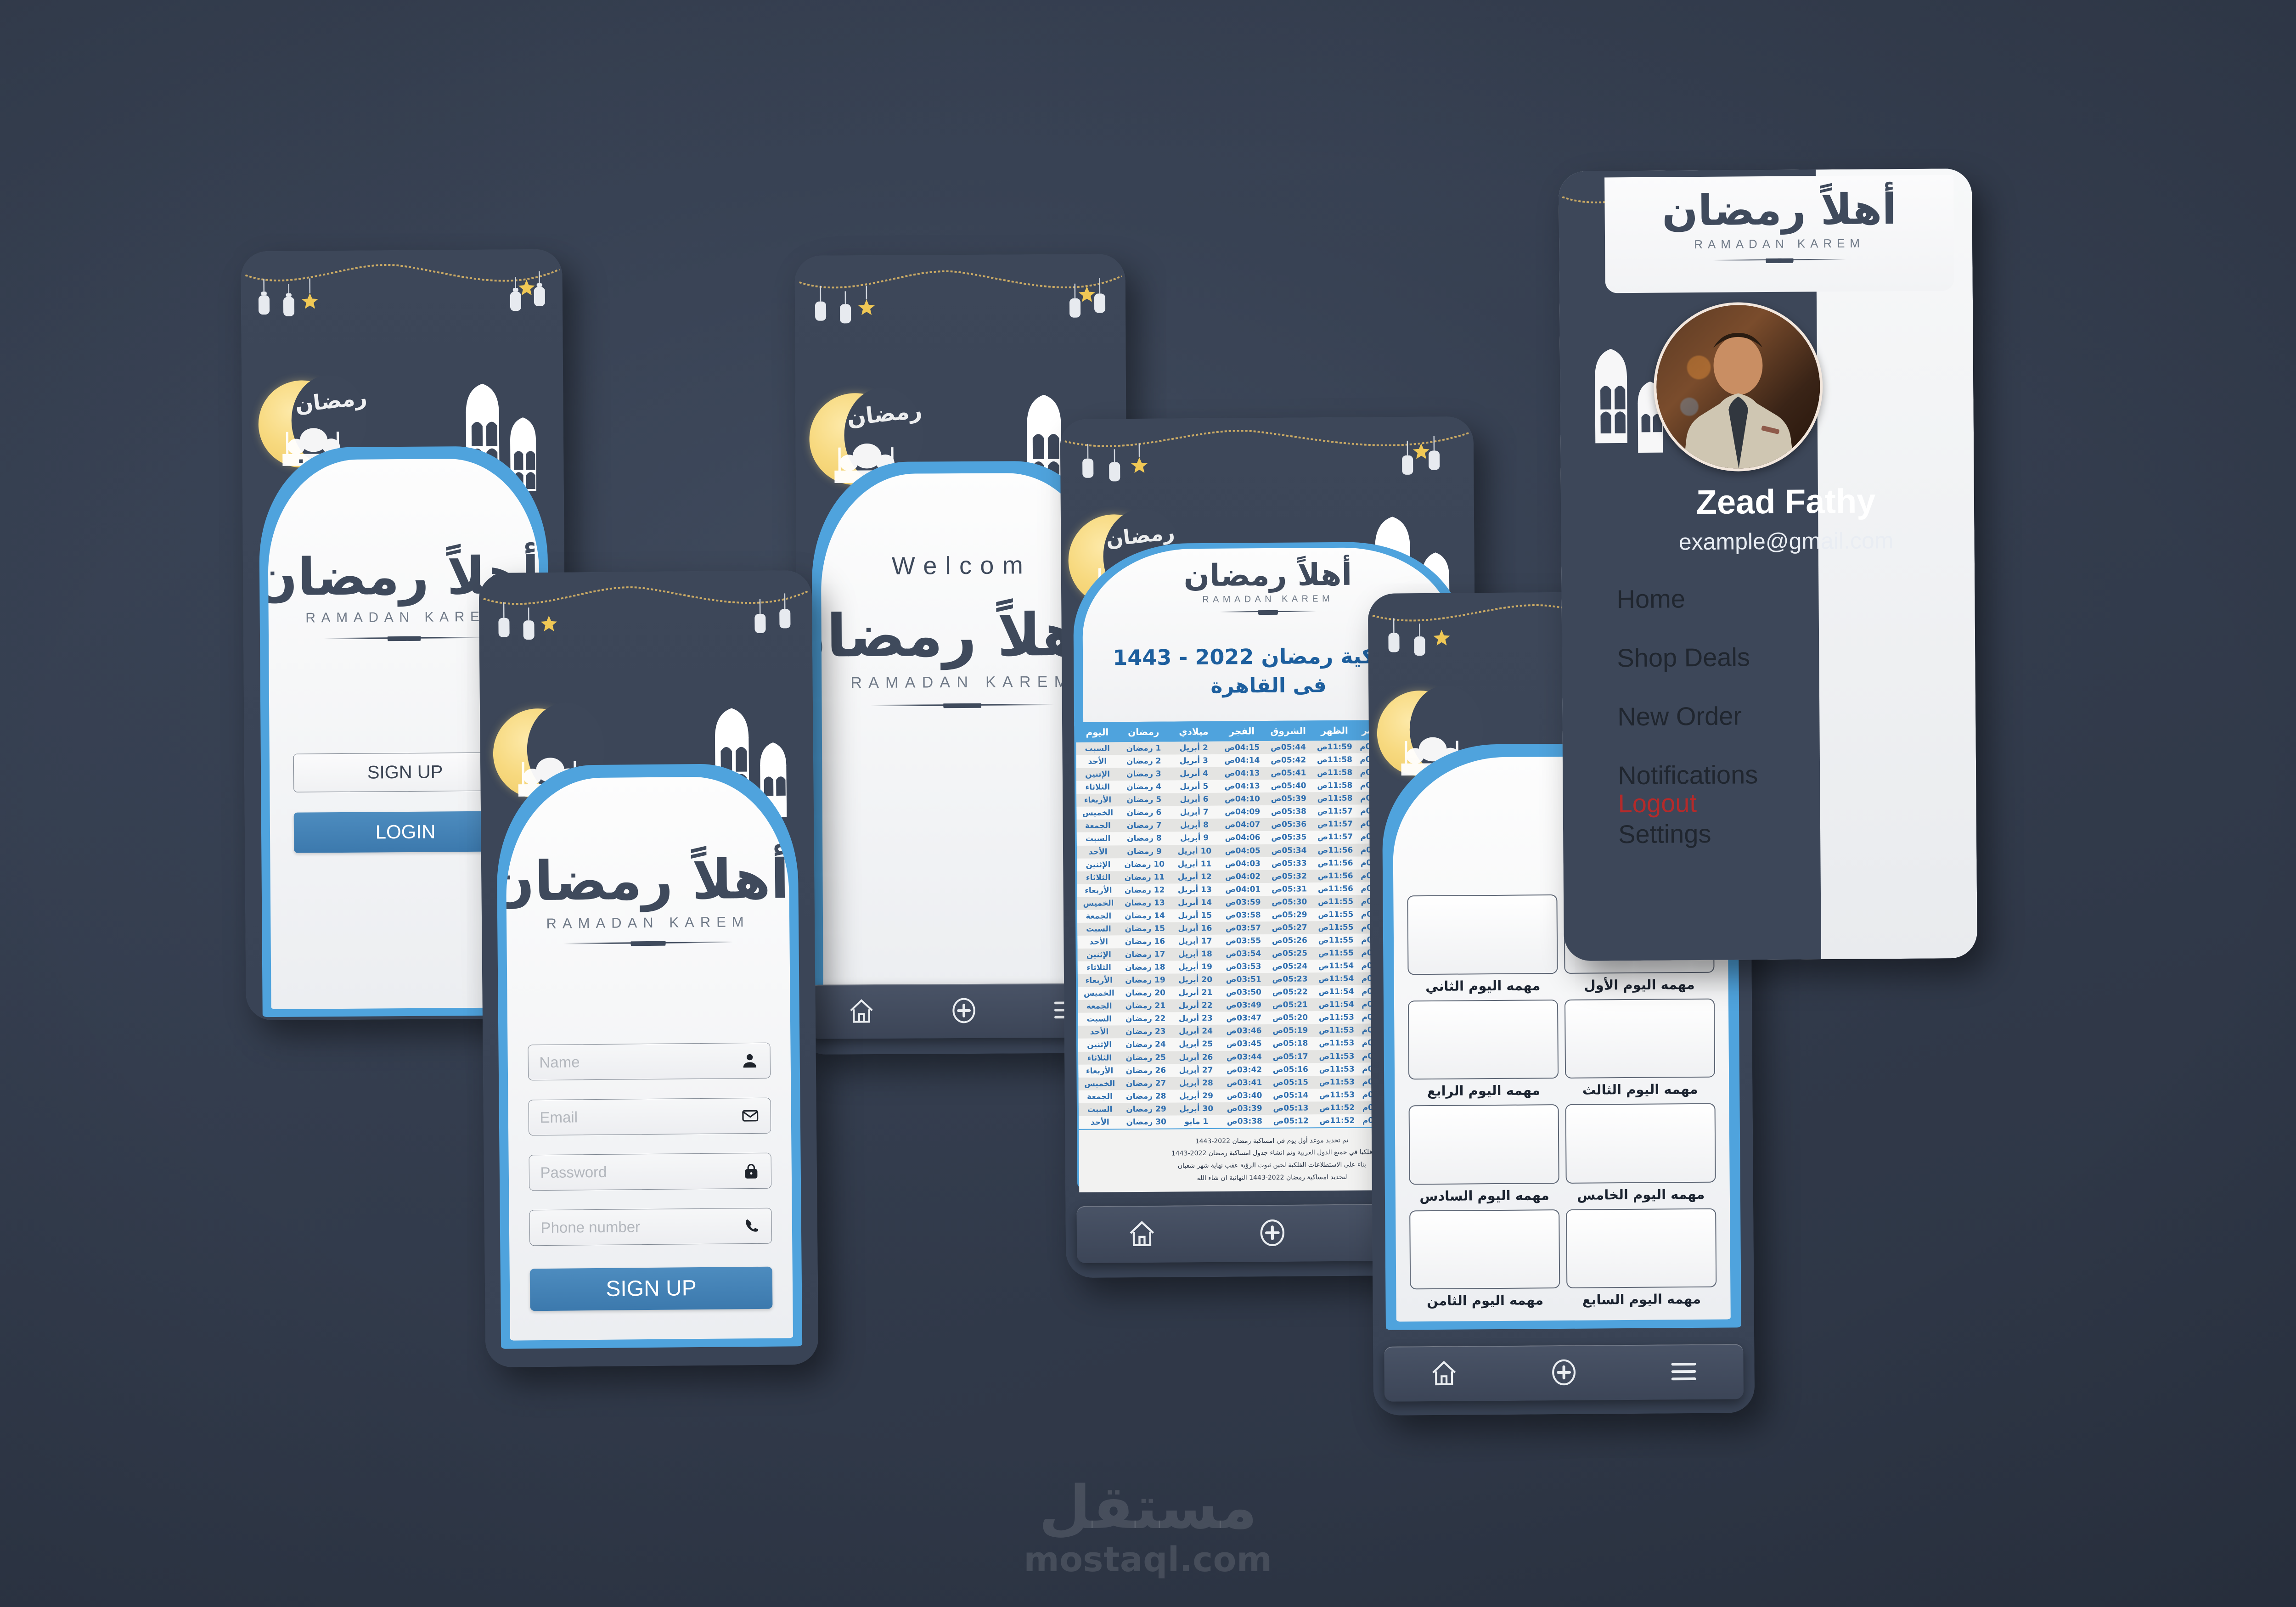 Image resolution: width=2296 pixels, height=1607 pixels. What do you see at coordinates (1789, 657) in the screenshot?
I see `drawer-menu-item: Shop Deals` at bounding box center [1789, 657].